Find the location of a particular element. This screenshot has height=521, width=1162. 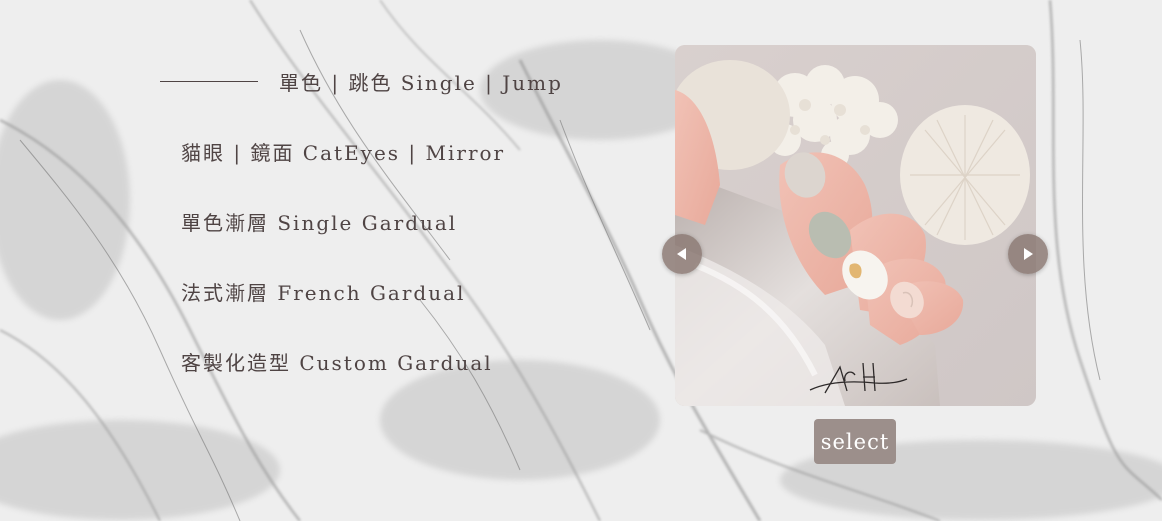

menu-item-single-jump: 單色 | 跳色 Single | Jump is located at coordinates (421, 81).